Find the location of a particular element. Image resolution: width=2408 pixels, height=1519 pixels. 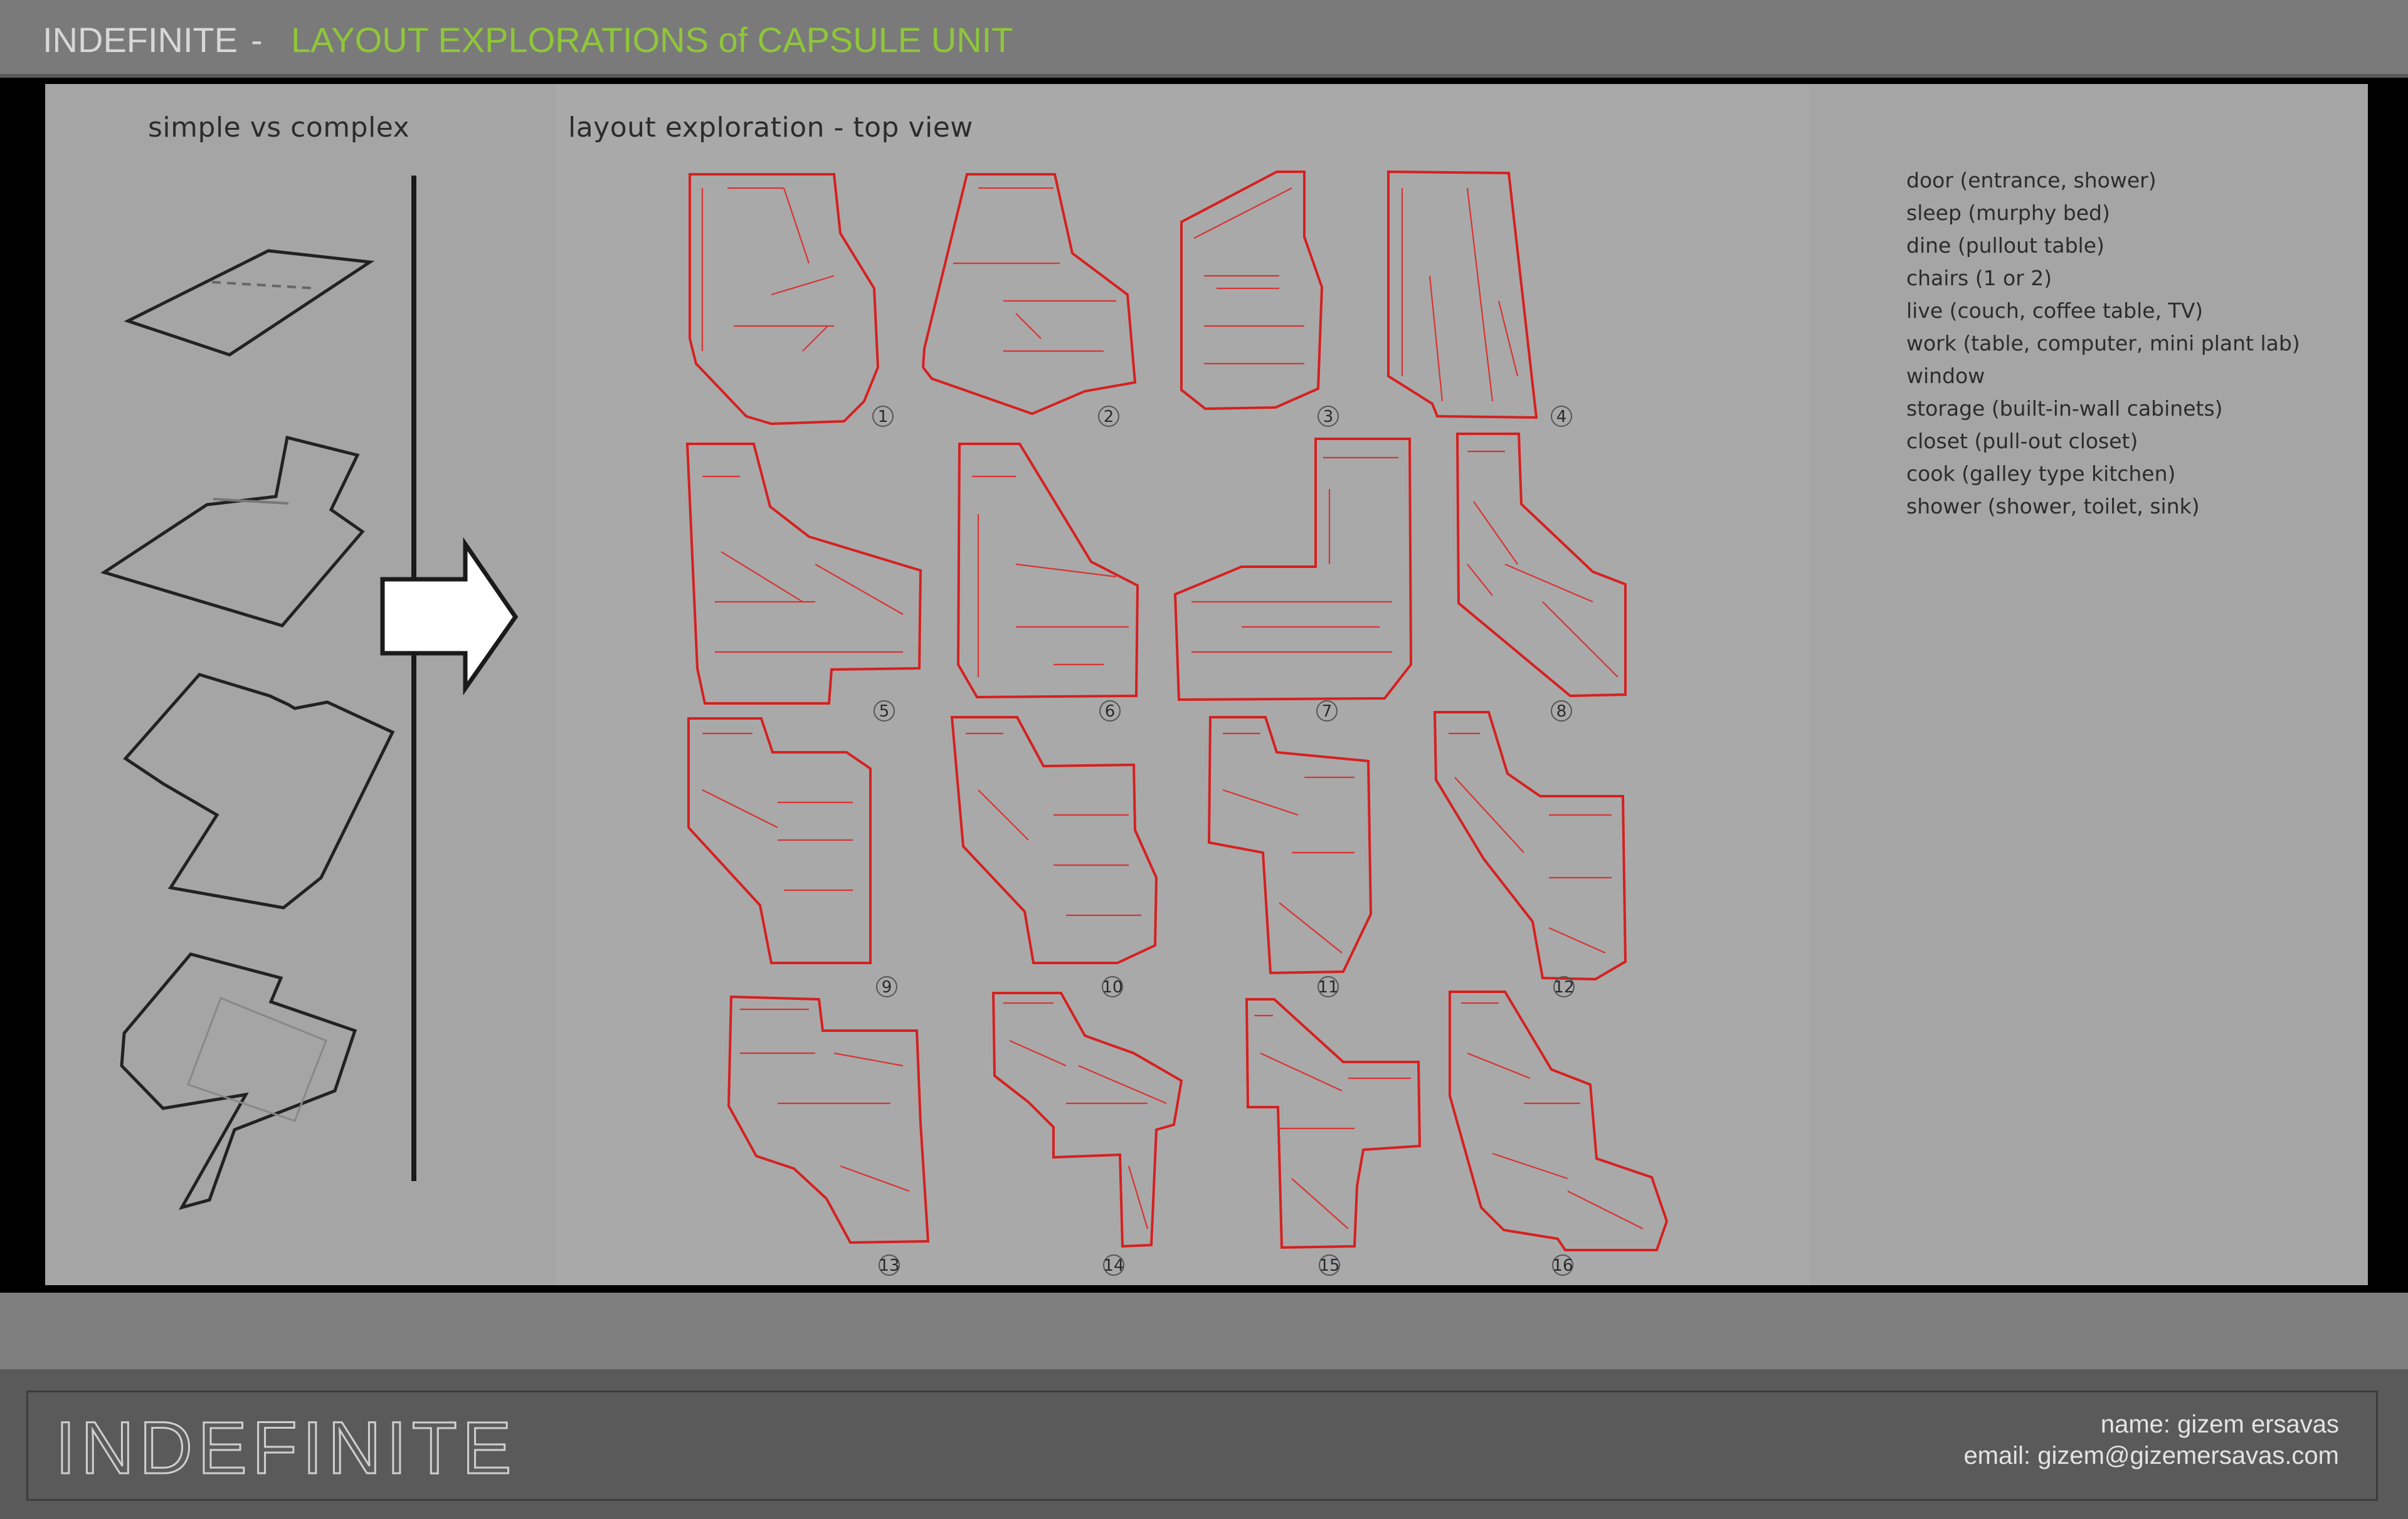

legend-item: chairs (1 or 2) is located at coordinates (1979, 278).